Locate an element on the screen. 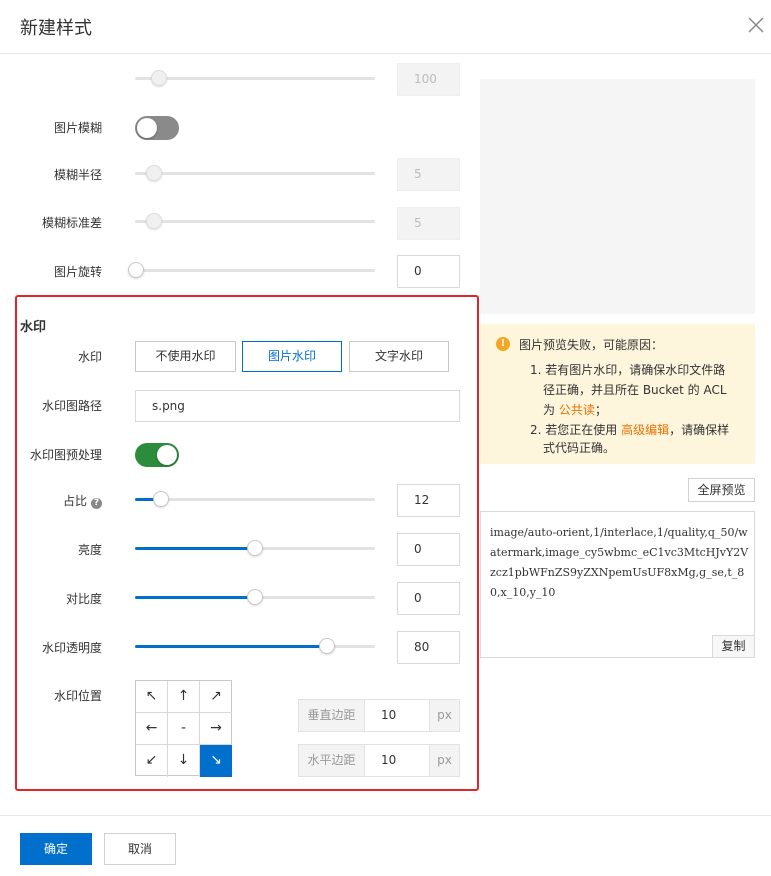 The height and width of the screenshot is (876, 771). fullscreen-preview-button: 全屏预览 is located at coordinates (721, 490).